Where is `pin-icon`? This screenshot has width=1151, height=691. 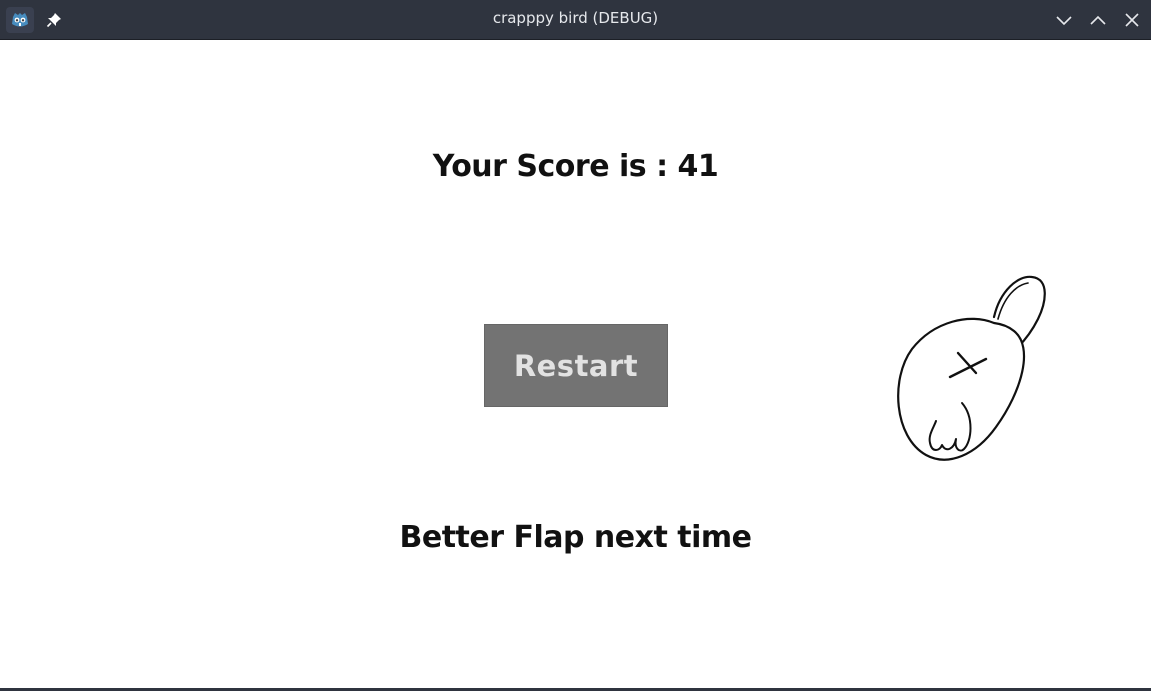 pin-icon is located at coordinates (54, 20).